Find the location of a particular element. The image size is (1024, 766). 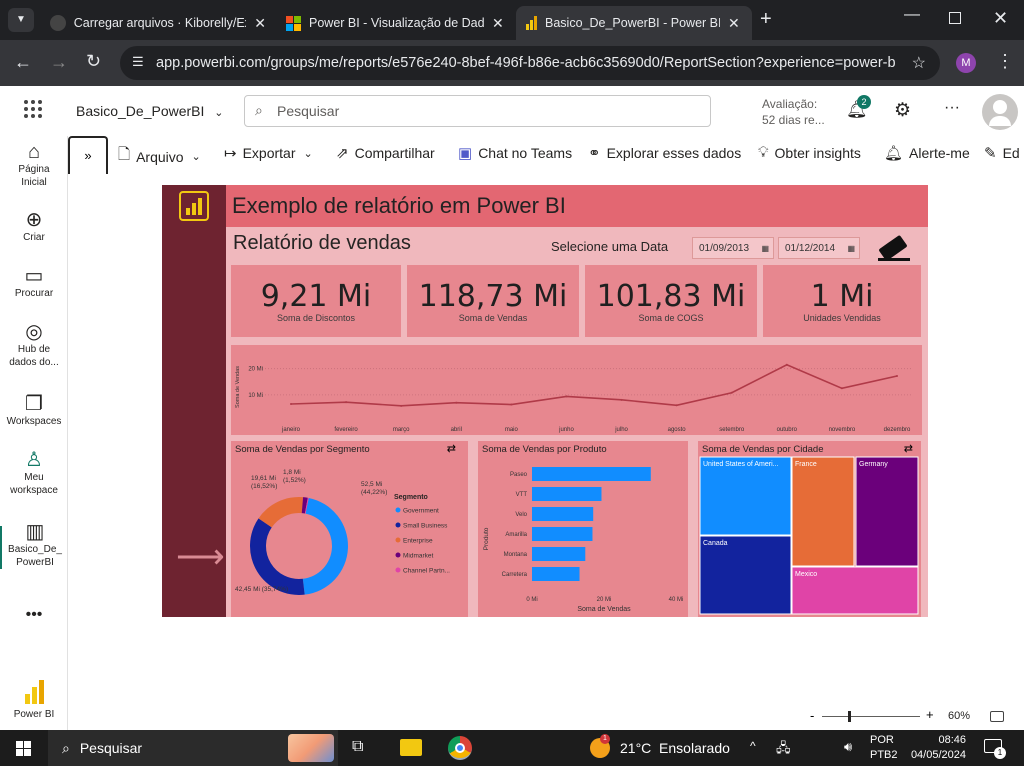

alert-me-button: 🔔︎ Alerte-me is located at coordinates (927, 153).